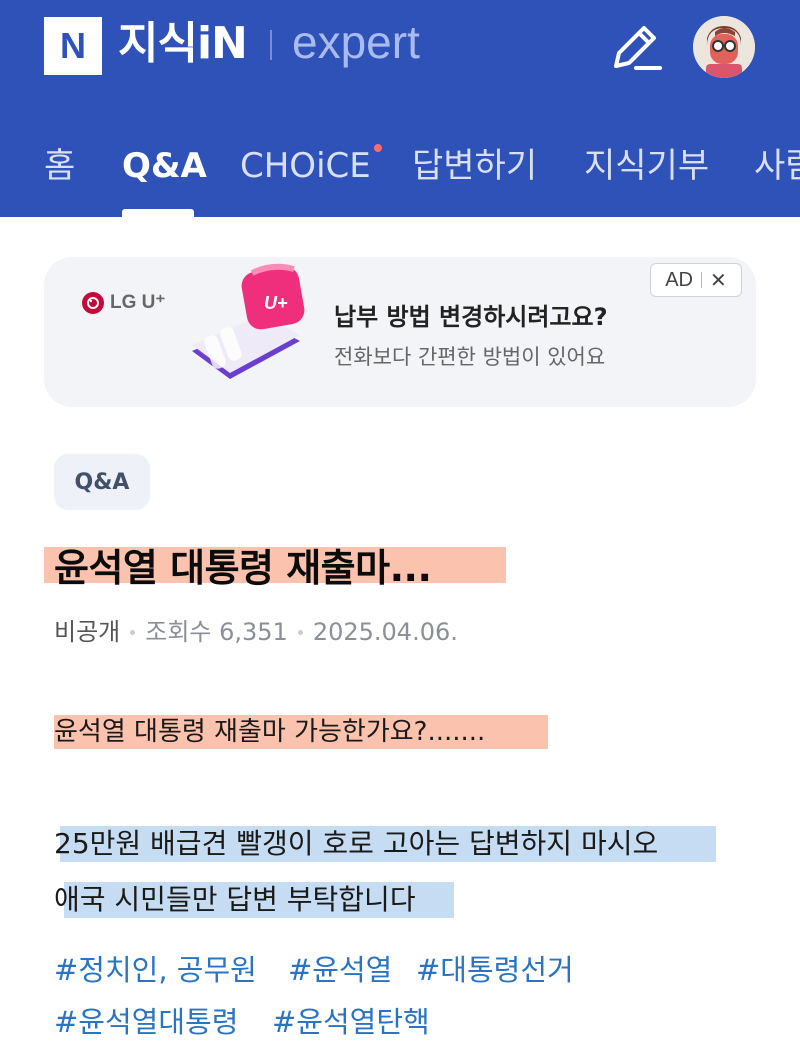 This screenshot has width=800, height=1048. Describe the element at coordinates (340, 970) in the screenshot. I see `hashtag-link: #윤석열` at that location.